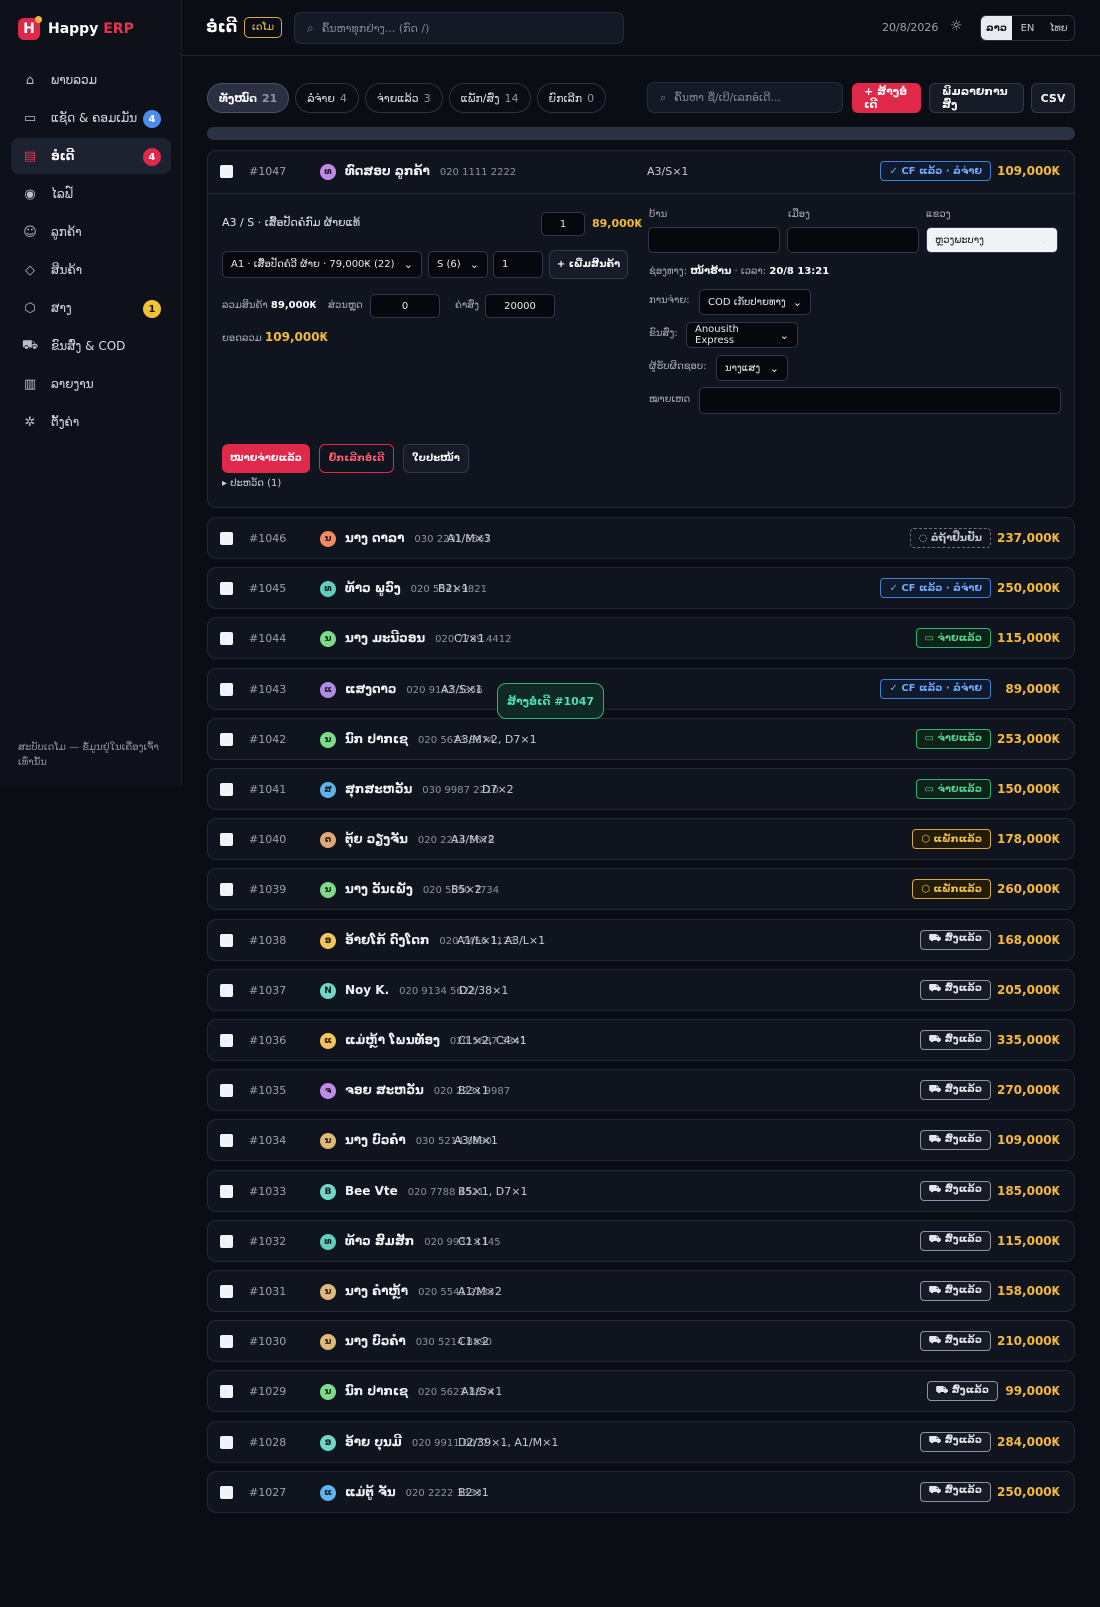 The image size is (1100, 1607). What do you see at coordinates (266, 458) in the screenshot?
I see `mark-paid-button: ໝາຍຈ່າຍແລ້ວ` at bounding box center [266, 458].